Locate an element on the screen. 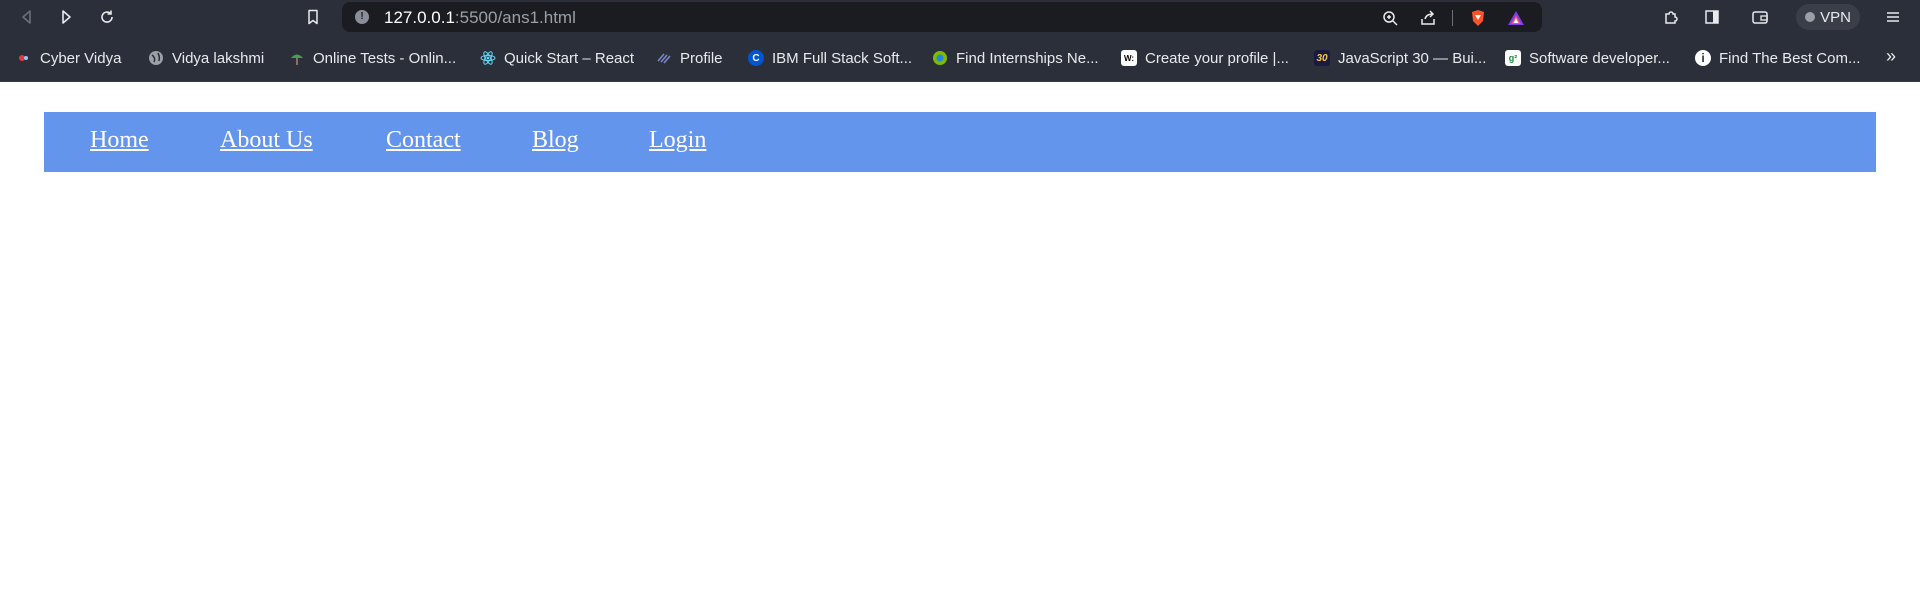 This screenshot has height=602, width=1920. brave-rewards-icon is located at coordinates (1516, 18).